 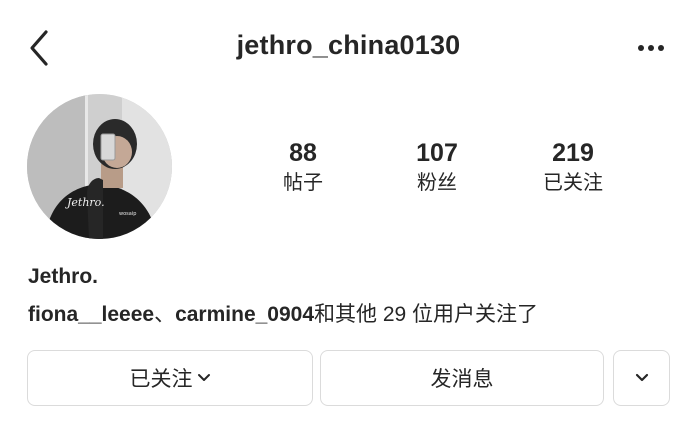 What do you see at coordinates (85, 202) in the screenshot?
I see `avatar-caption: Jethro.` at bounding box center [85, 202].